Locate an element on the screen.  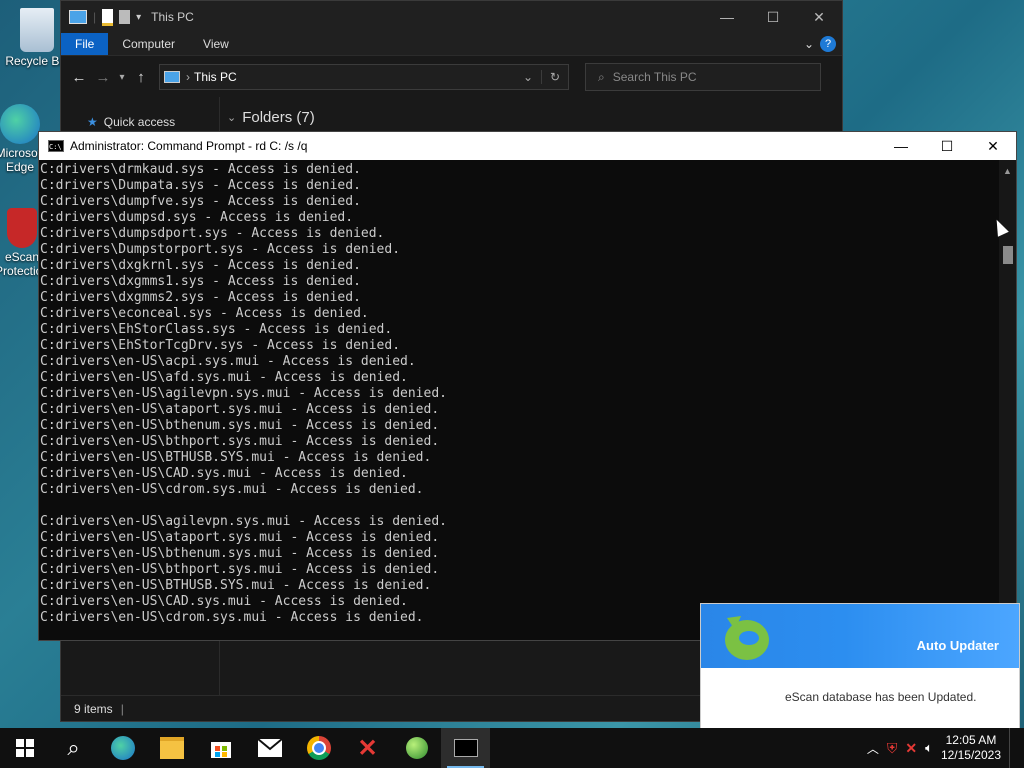
group-header-label: Folders (7) is located at coordinates (278, 117).